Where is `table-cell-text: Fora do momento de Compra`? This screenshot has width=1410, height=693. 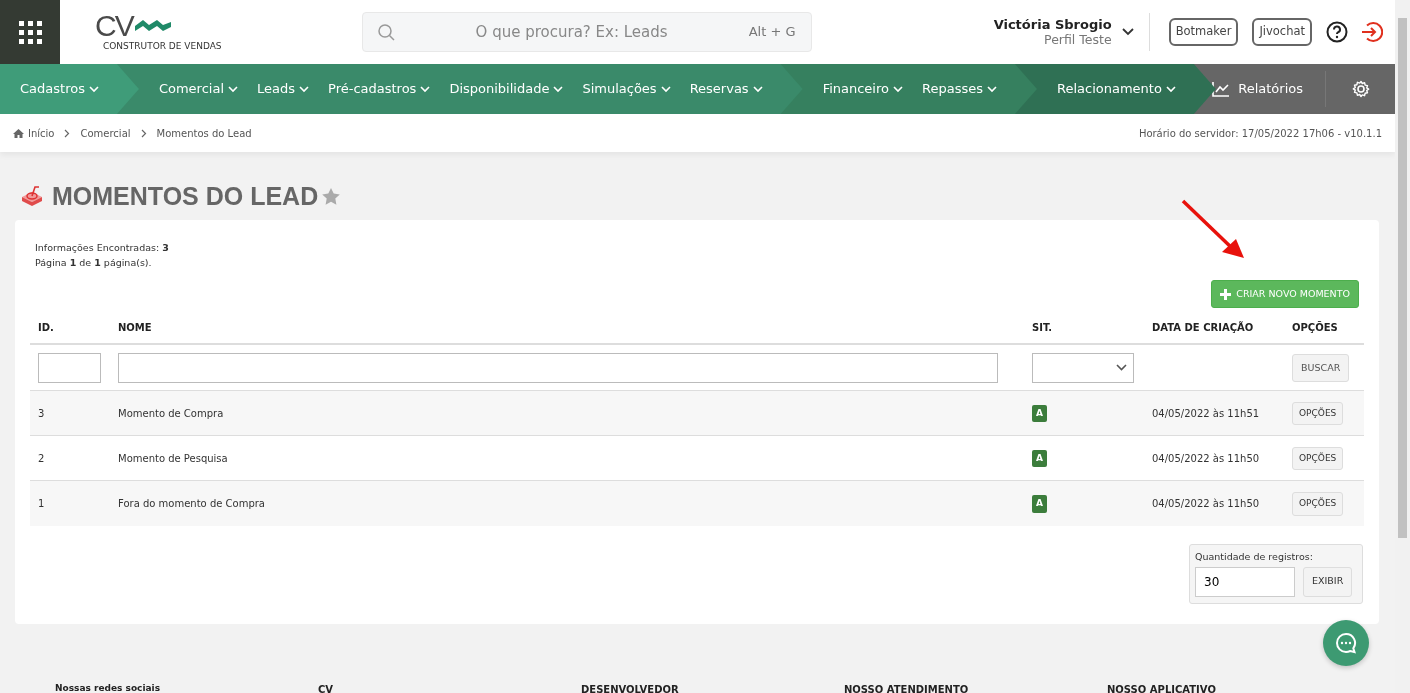 table-cell-text: Fora do momento de Compra is located at coordinates (191, 504).